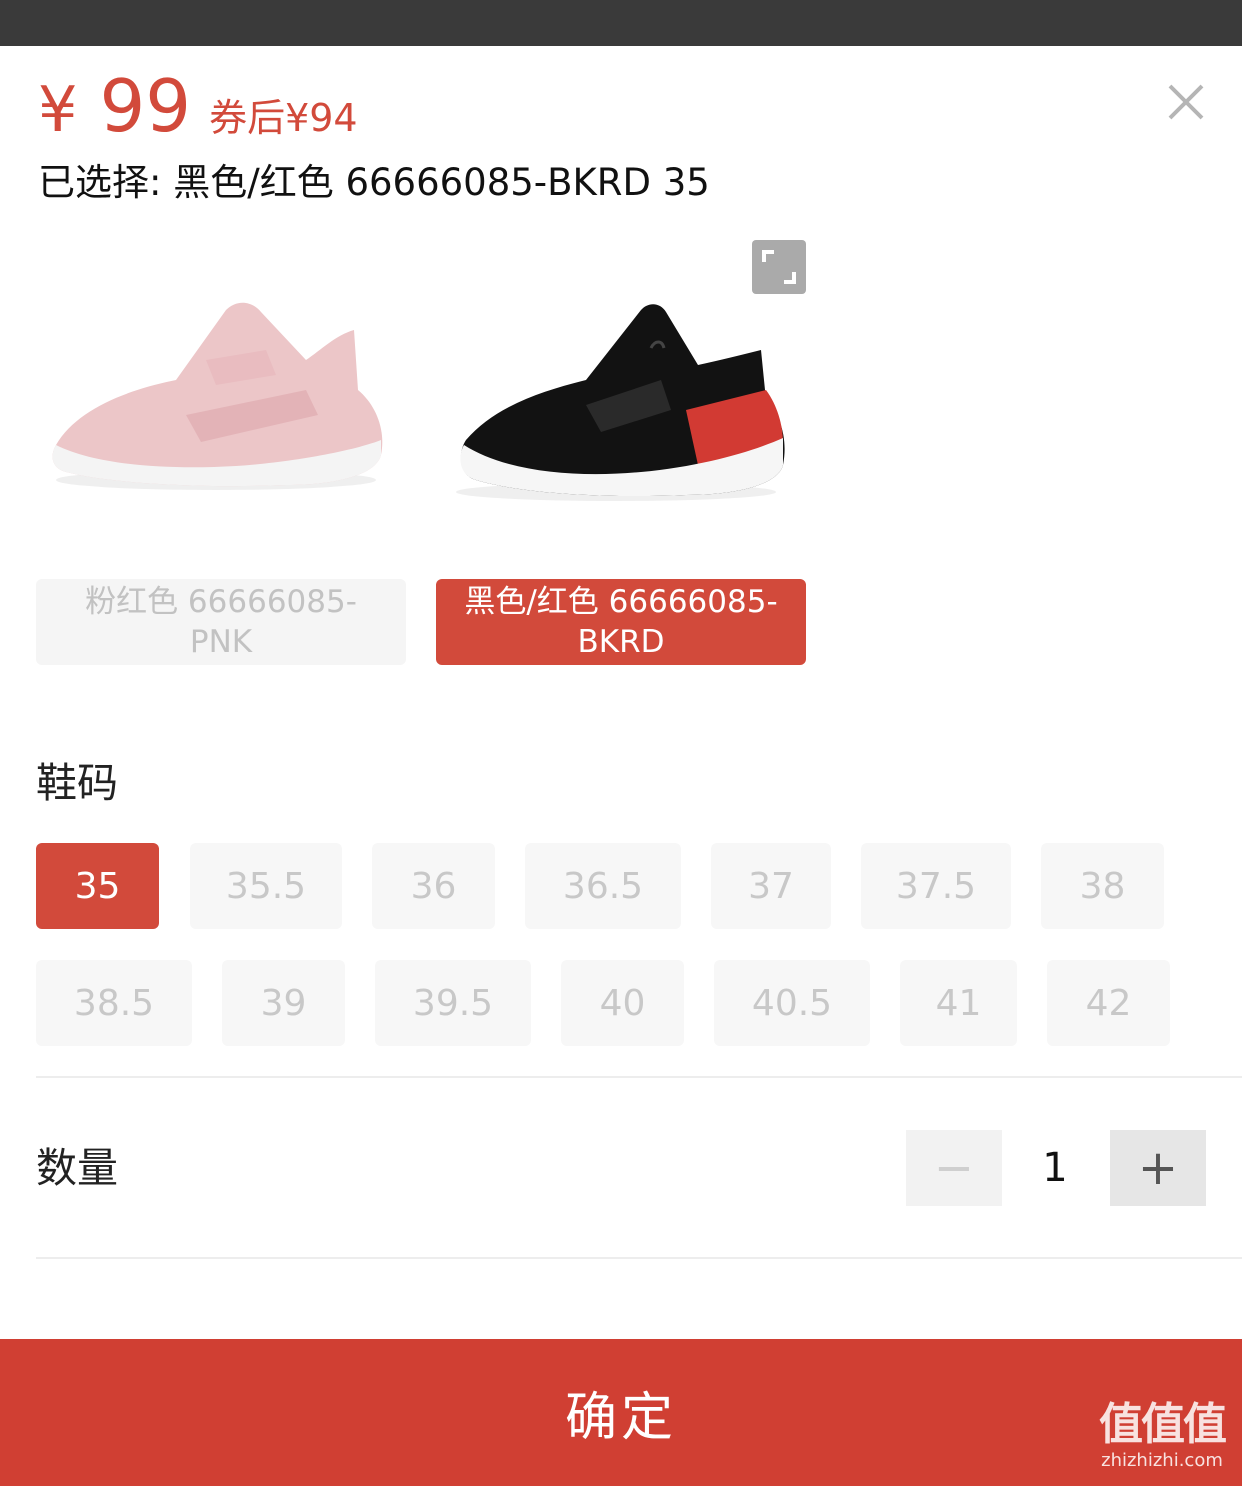 This screenshot has height=1486, width=1242. What do you see at coordinates (58, 109) in the screenshot?
I see `currency-symbol: ¥` at bounding box center [58, 109].